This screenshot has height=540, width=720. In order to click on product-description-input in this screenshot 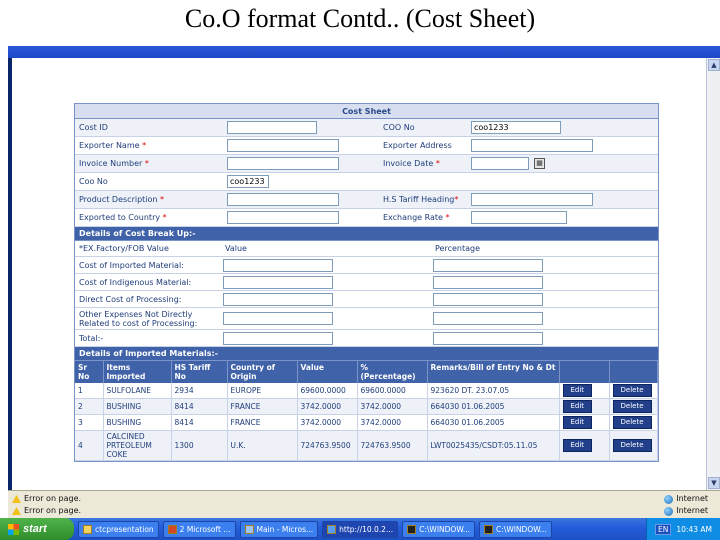, I will do `click(283, 199)`.